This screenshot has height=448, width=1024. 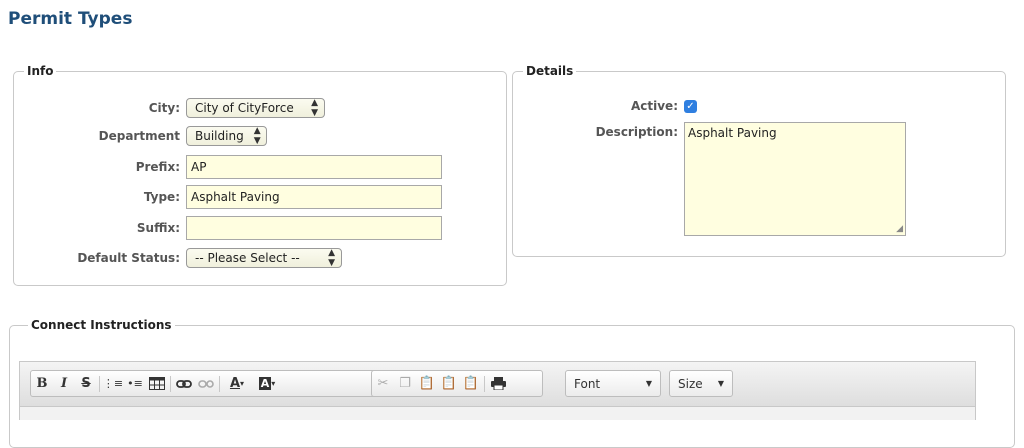 What do you see at coordinates (42, 384) in the screenshot?
I see `bold-icon: B` at bounding box center [42, 384].